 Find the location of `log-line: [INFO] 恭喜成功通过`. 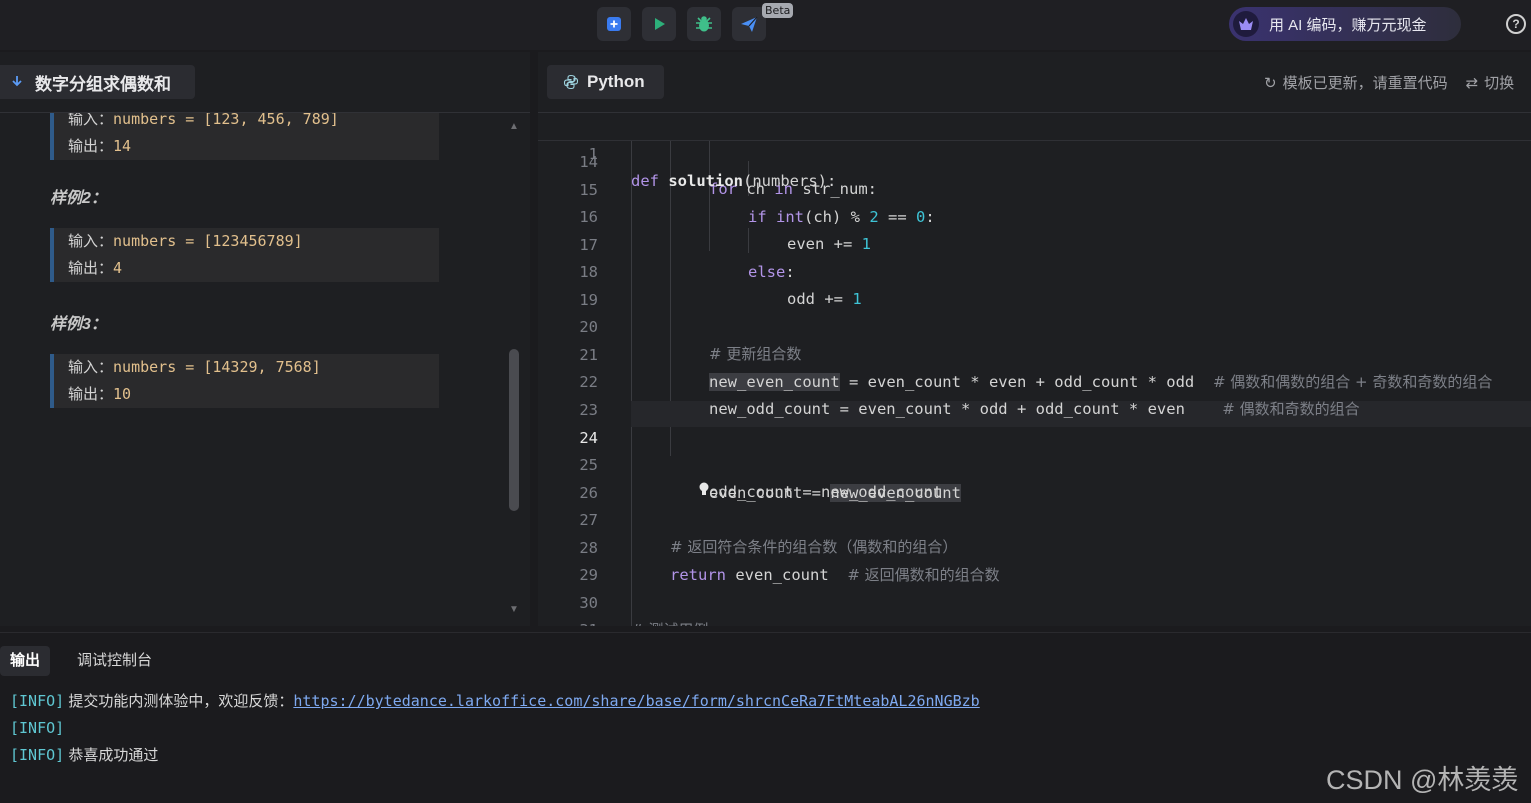

log-line: [INFO] 恭喜成功通过 is located at coordinates (84, 755).